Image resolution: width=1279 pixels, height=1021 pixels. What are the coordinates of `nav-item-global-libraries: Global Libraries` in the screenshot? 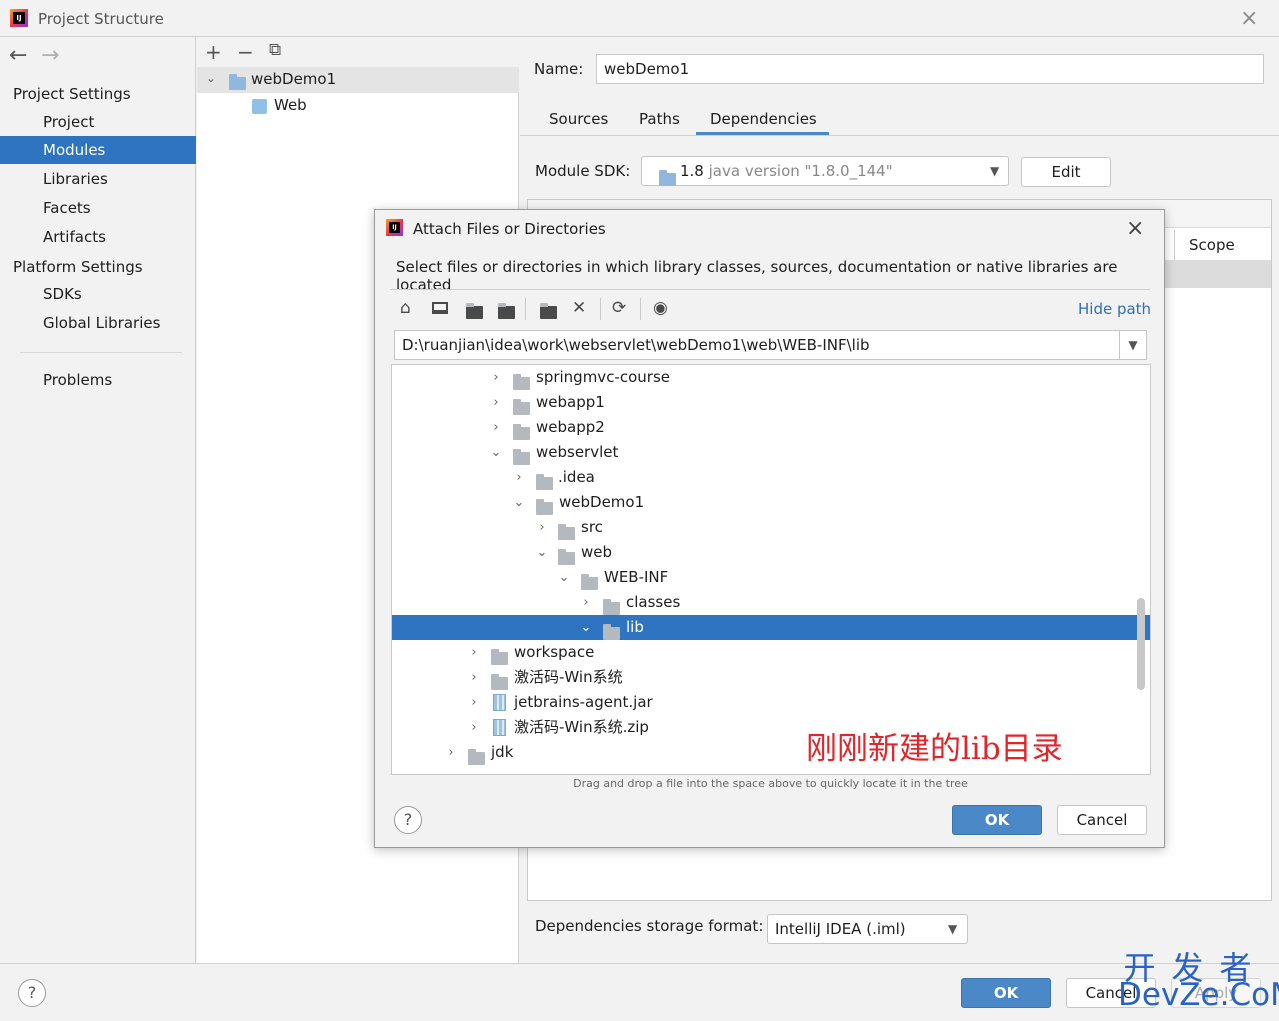 It's located at (98, 323).